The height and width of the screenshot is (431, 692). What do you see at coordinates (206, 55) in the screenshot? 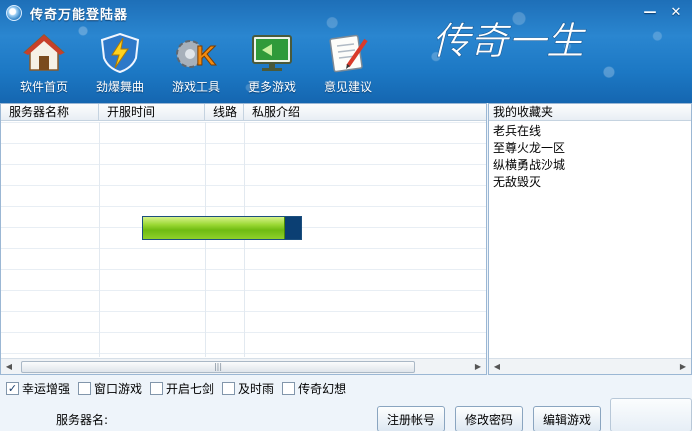
I see `svg-text: K` at bounding box center [206, 55].